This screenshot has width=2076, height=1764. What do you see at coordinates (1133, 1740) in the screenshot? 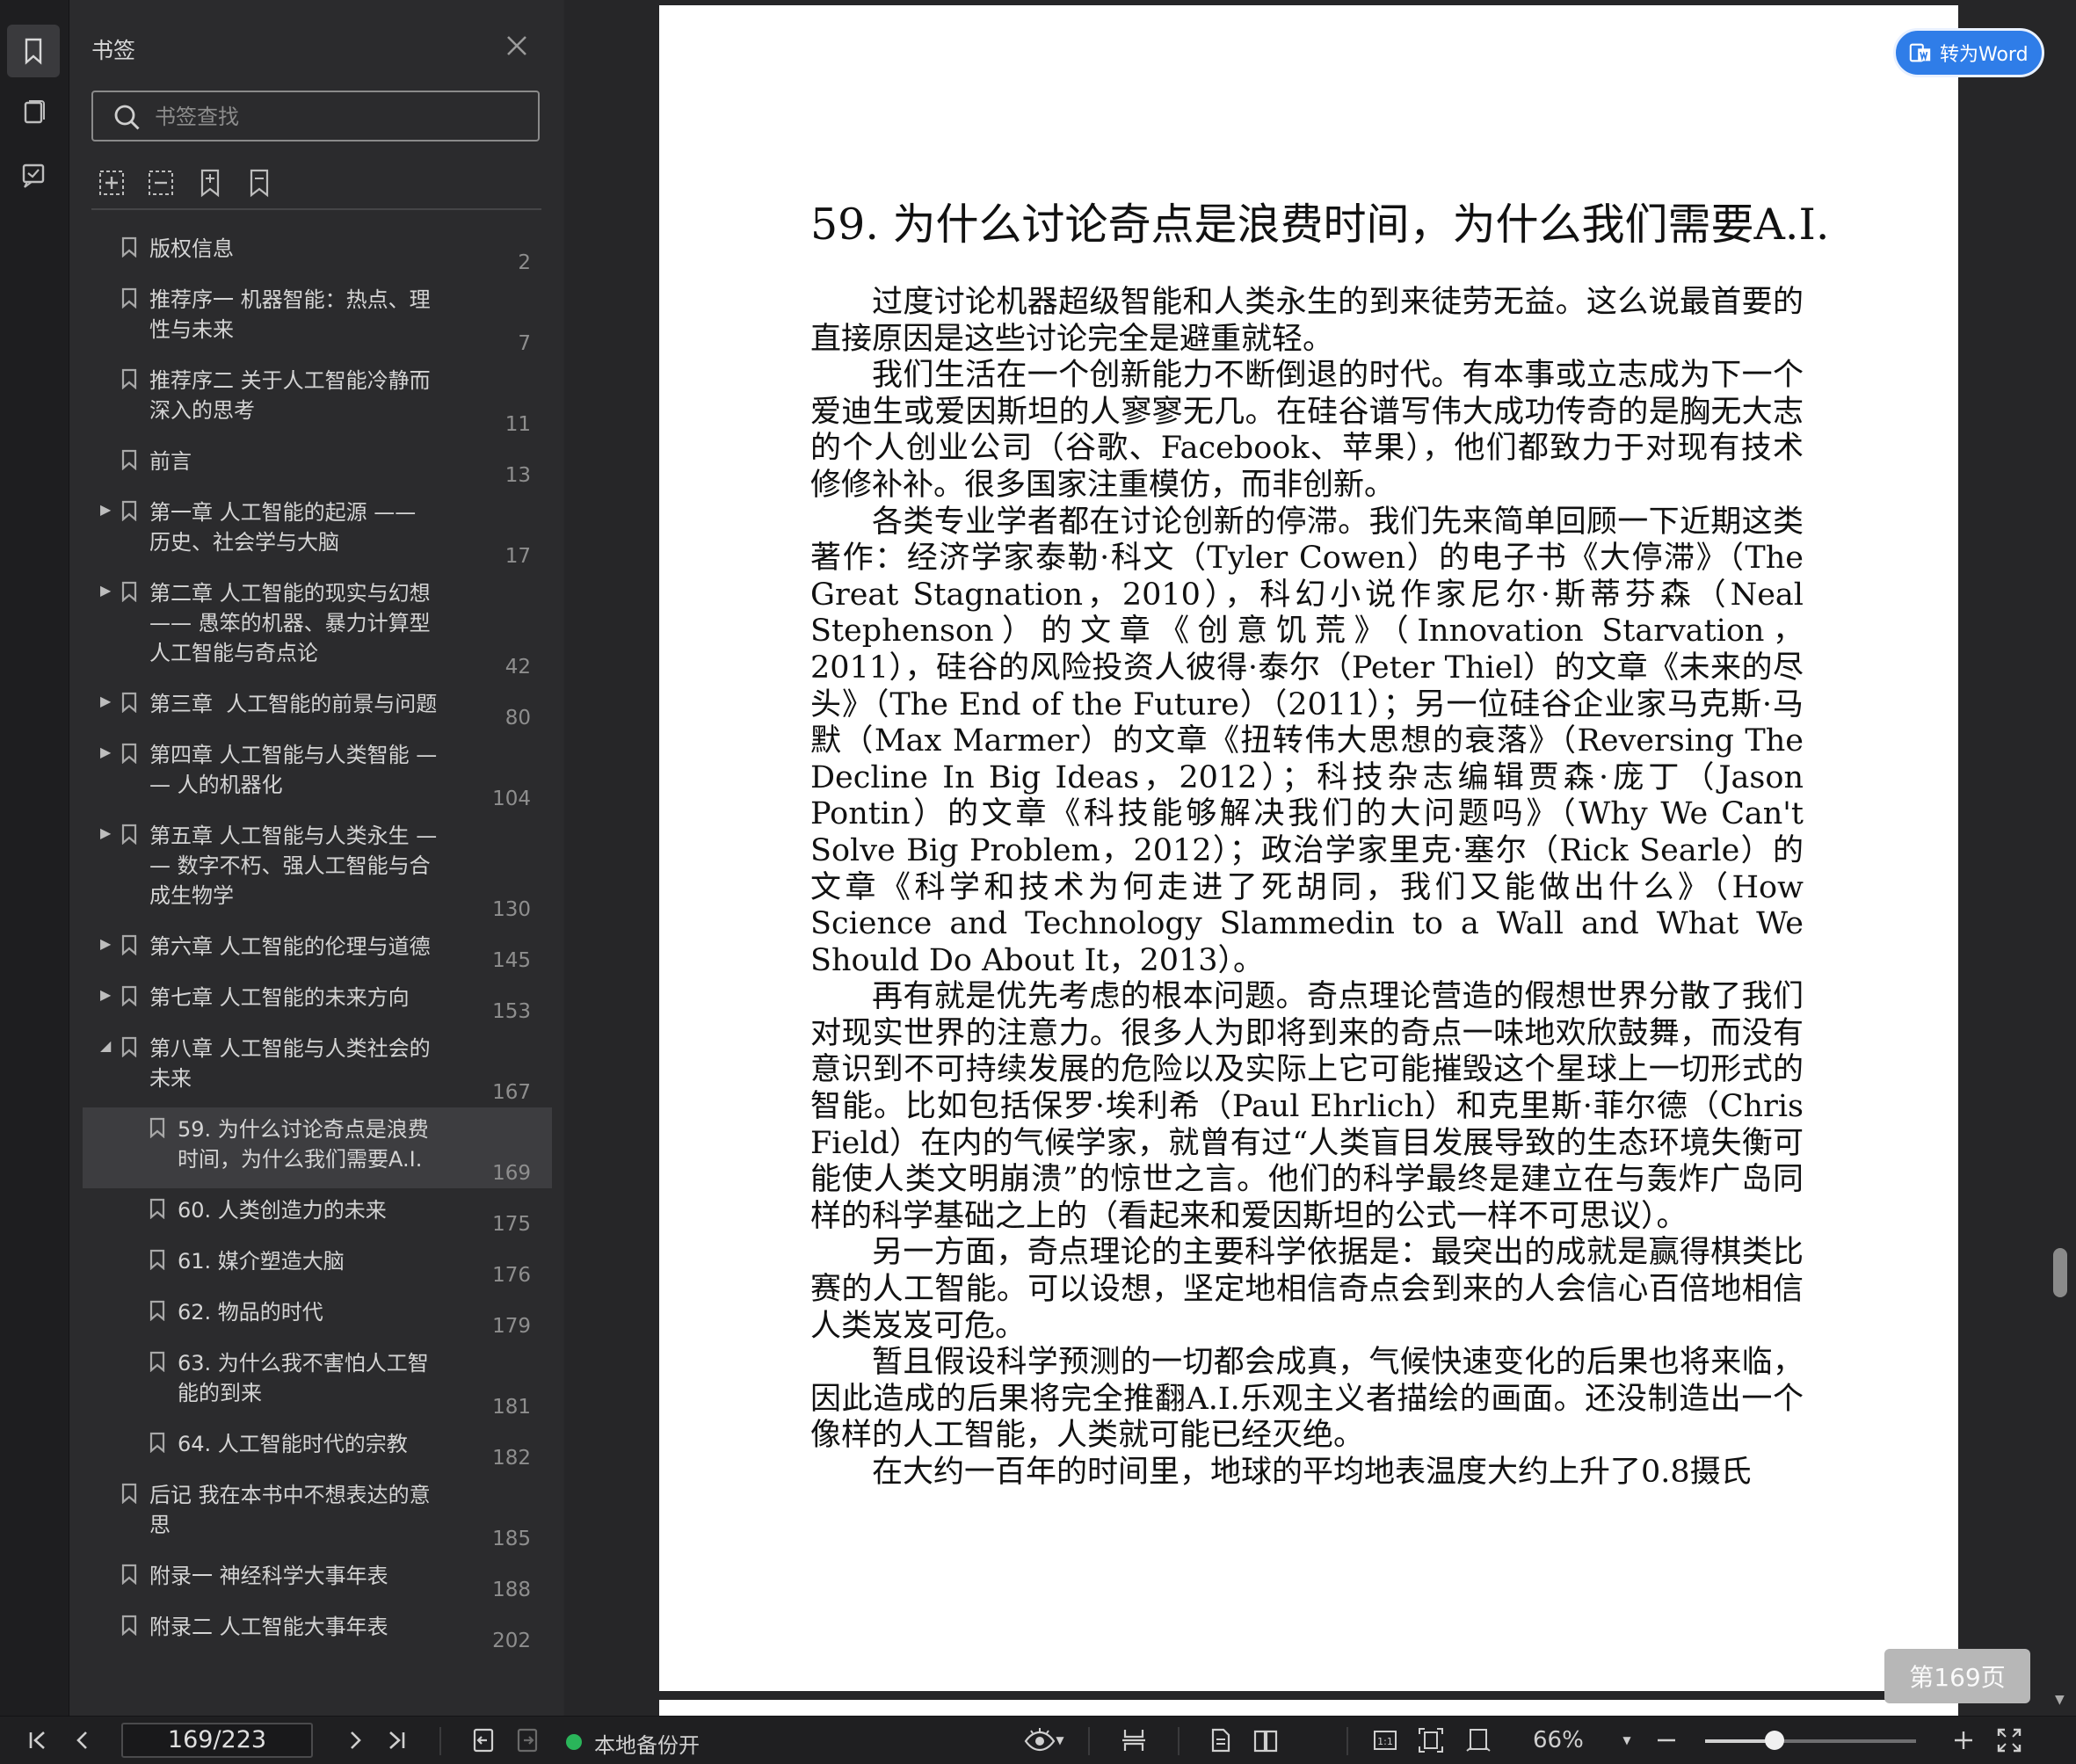
I see `continuous-view-button` at bounding box center [1133, 1740].